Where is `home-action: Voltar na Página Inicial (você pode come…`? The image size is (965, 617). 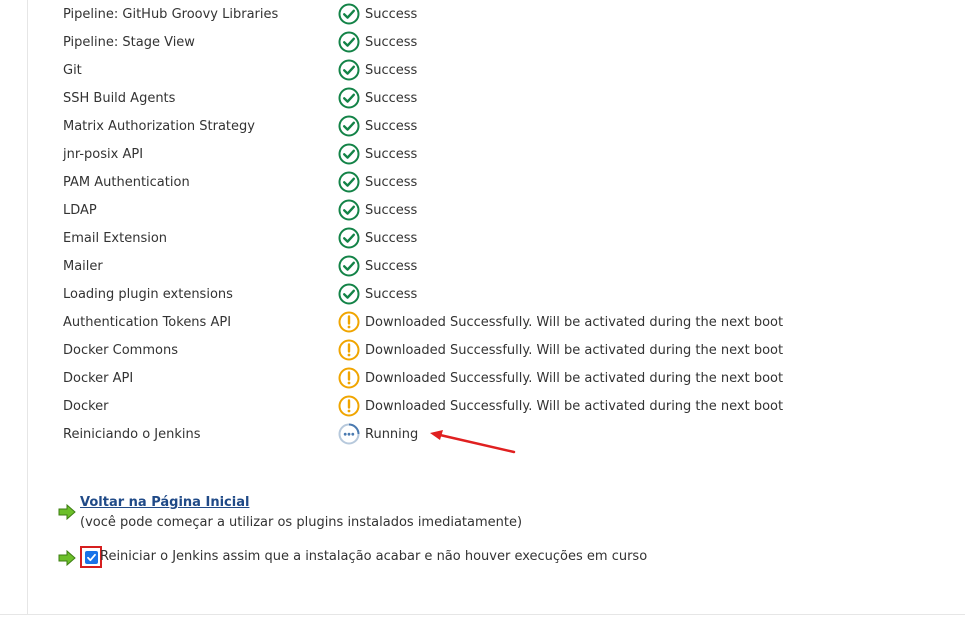
home-action: Voltar na Página Inicial (você pode come… is located at coordinates (290, 513).